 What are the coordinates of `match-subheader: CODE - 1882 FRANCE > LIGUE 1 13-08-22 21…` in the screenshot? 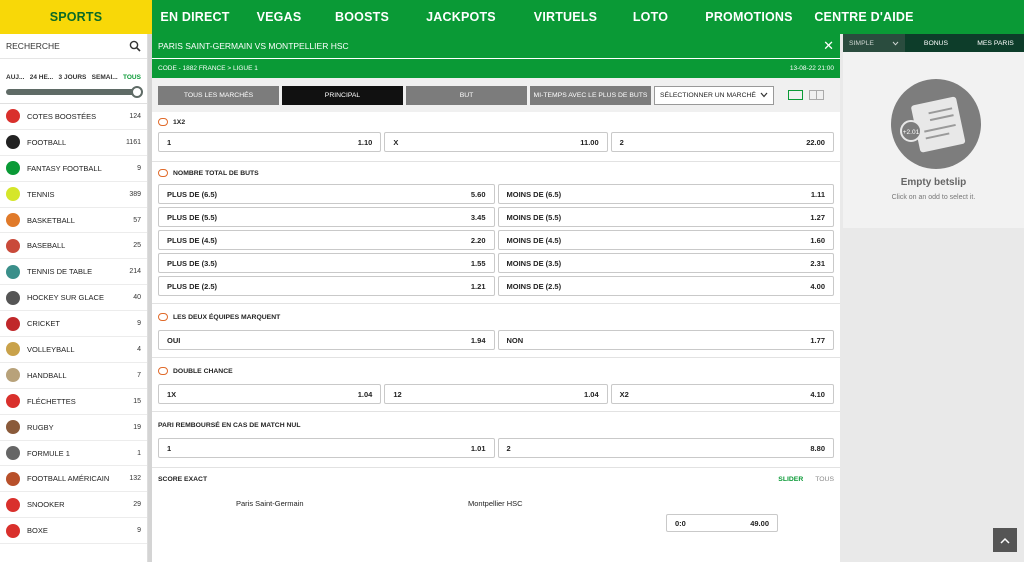 It's located at (496, 68).